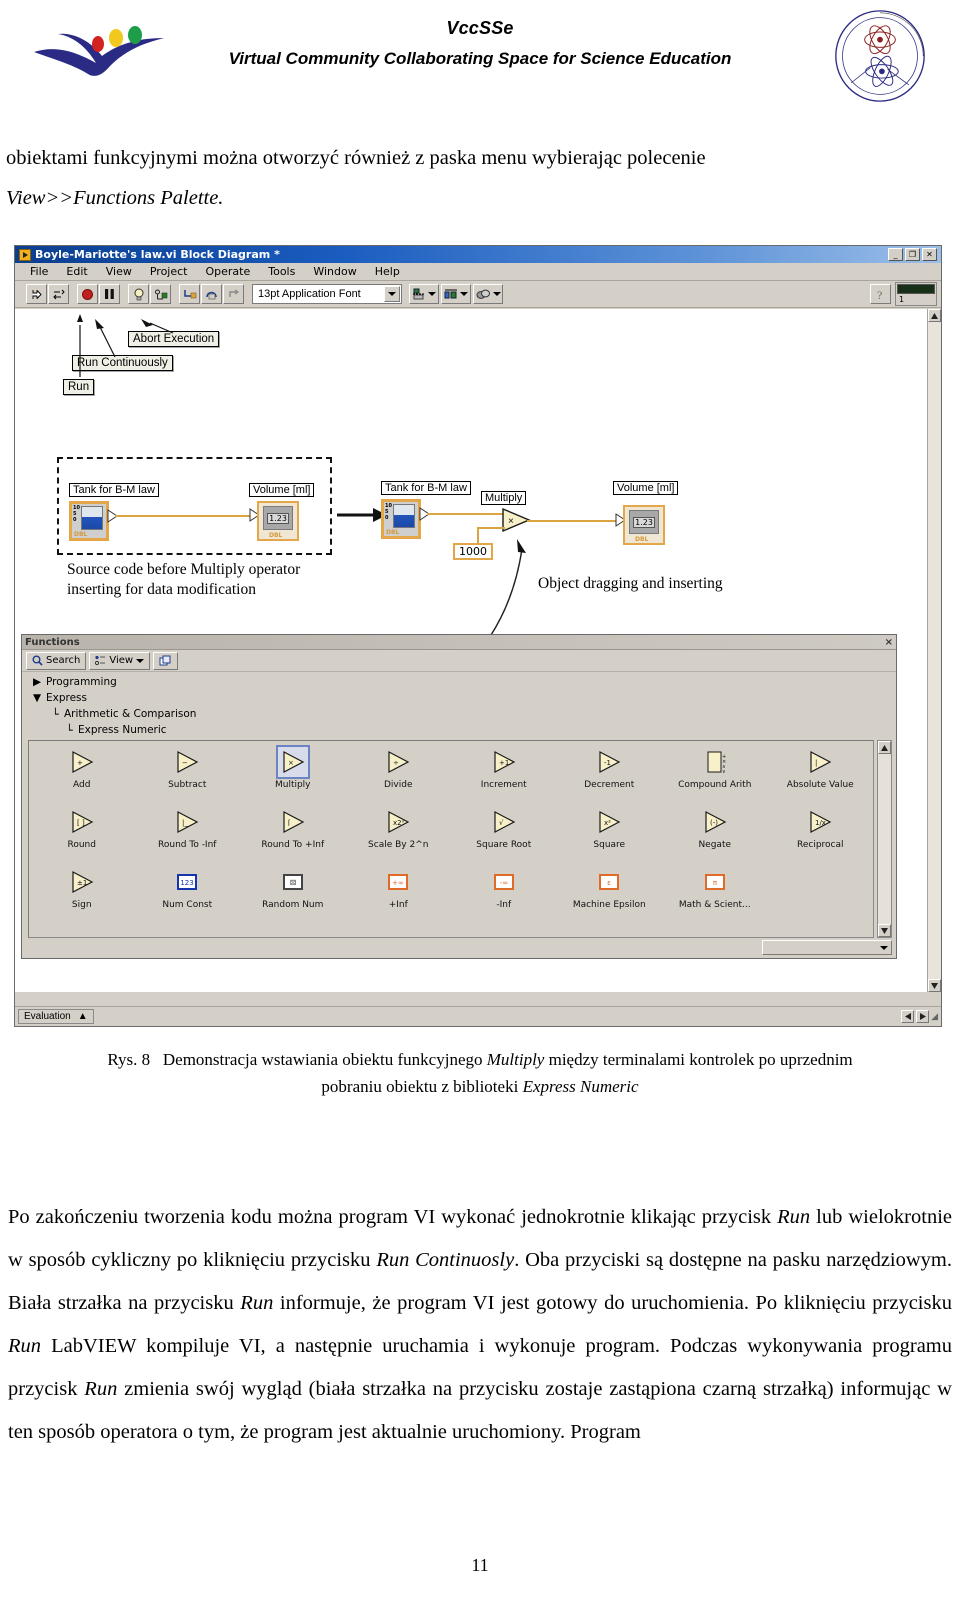  I want to click on evaluation-status-chip: Evaluation ▲, so click(56, 1016).